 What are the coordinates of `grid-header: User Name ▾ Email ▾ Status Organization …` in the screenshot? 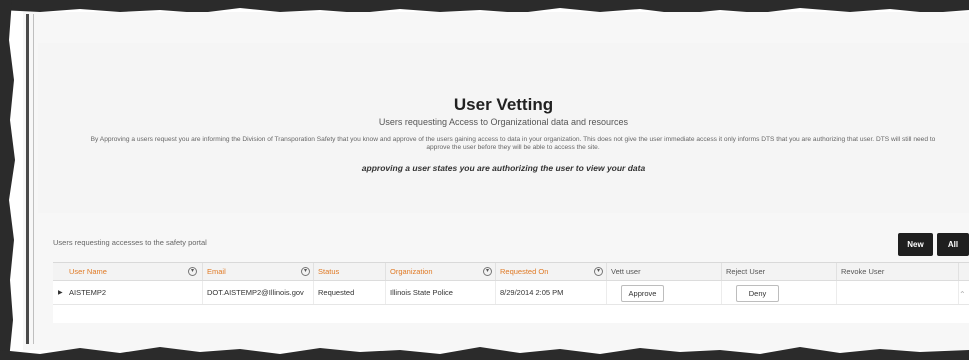 It's located at (511, 272).